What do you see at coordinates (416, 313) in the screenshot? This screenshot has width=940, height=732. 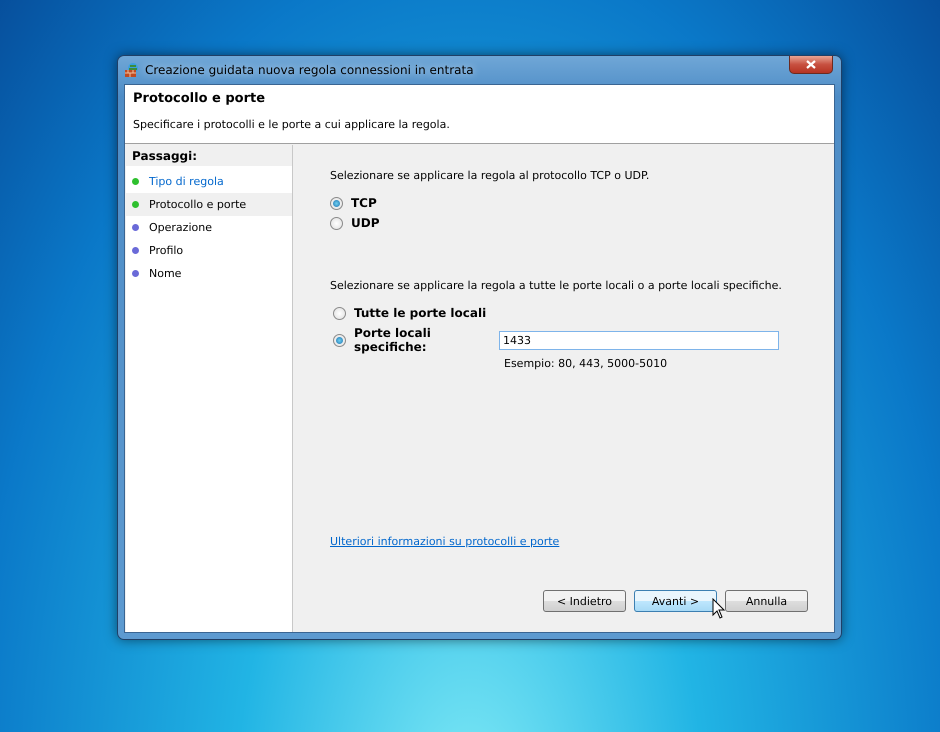 I see `ports-radio: Tutte le porte locali` at bounding box center [416, 313].